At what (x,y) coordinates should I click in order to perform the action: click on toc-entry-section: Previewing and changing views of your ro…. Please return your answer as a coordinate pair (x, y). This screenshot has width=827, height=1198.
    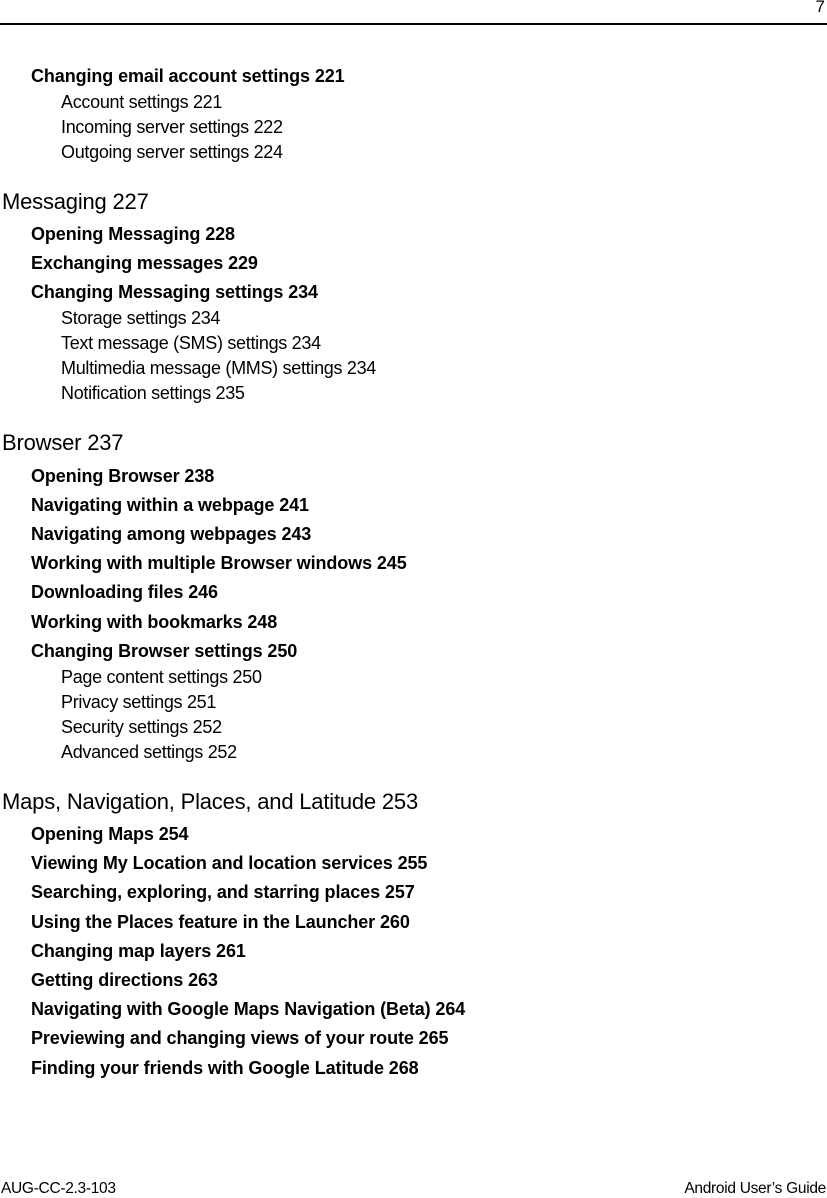
    Looking at the image, I should click on (240, 1038).